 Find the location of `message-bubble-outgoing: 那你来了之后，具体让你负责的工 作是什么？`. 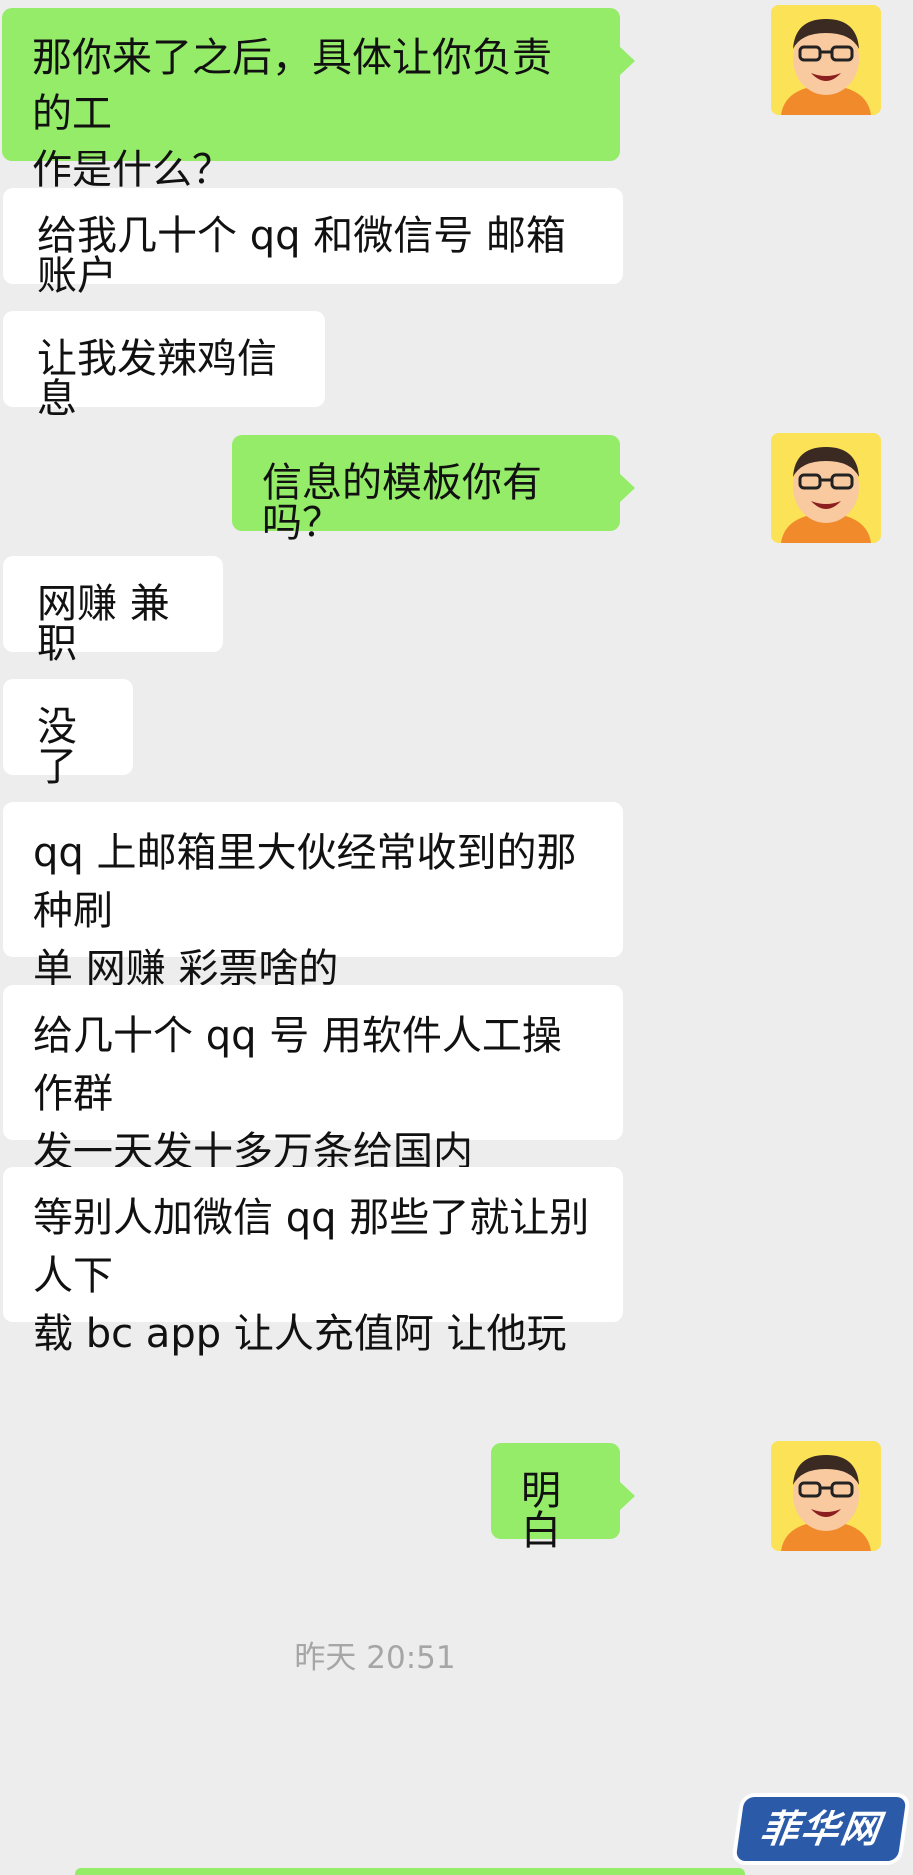

message-bubble-outgoing: 那你来了之后，具体让你负责的工 作是什么？ is located at coordinates (318, 100).